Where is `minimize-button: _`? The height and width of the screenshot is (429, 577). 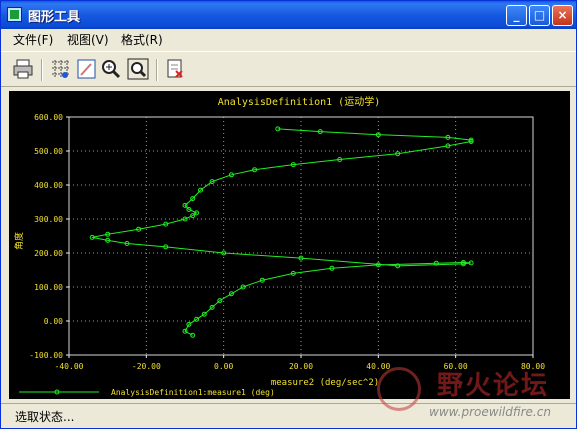 minimize-button: _ is located at coordinates (516, 15).